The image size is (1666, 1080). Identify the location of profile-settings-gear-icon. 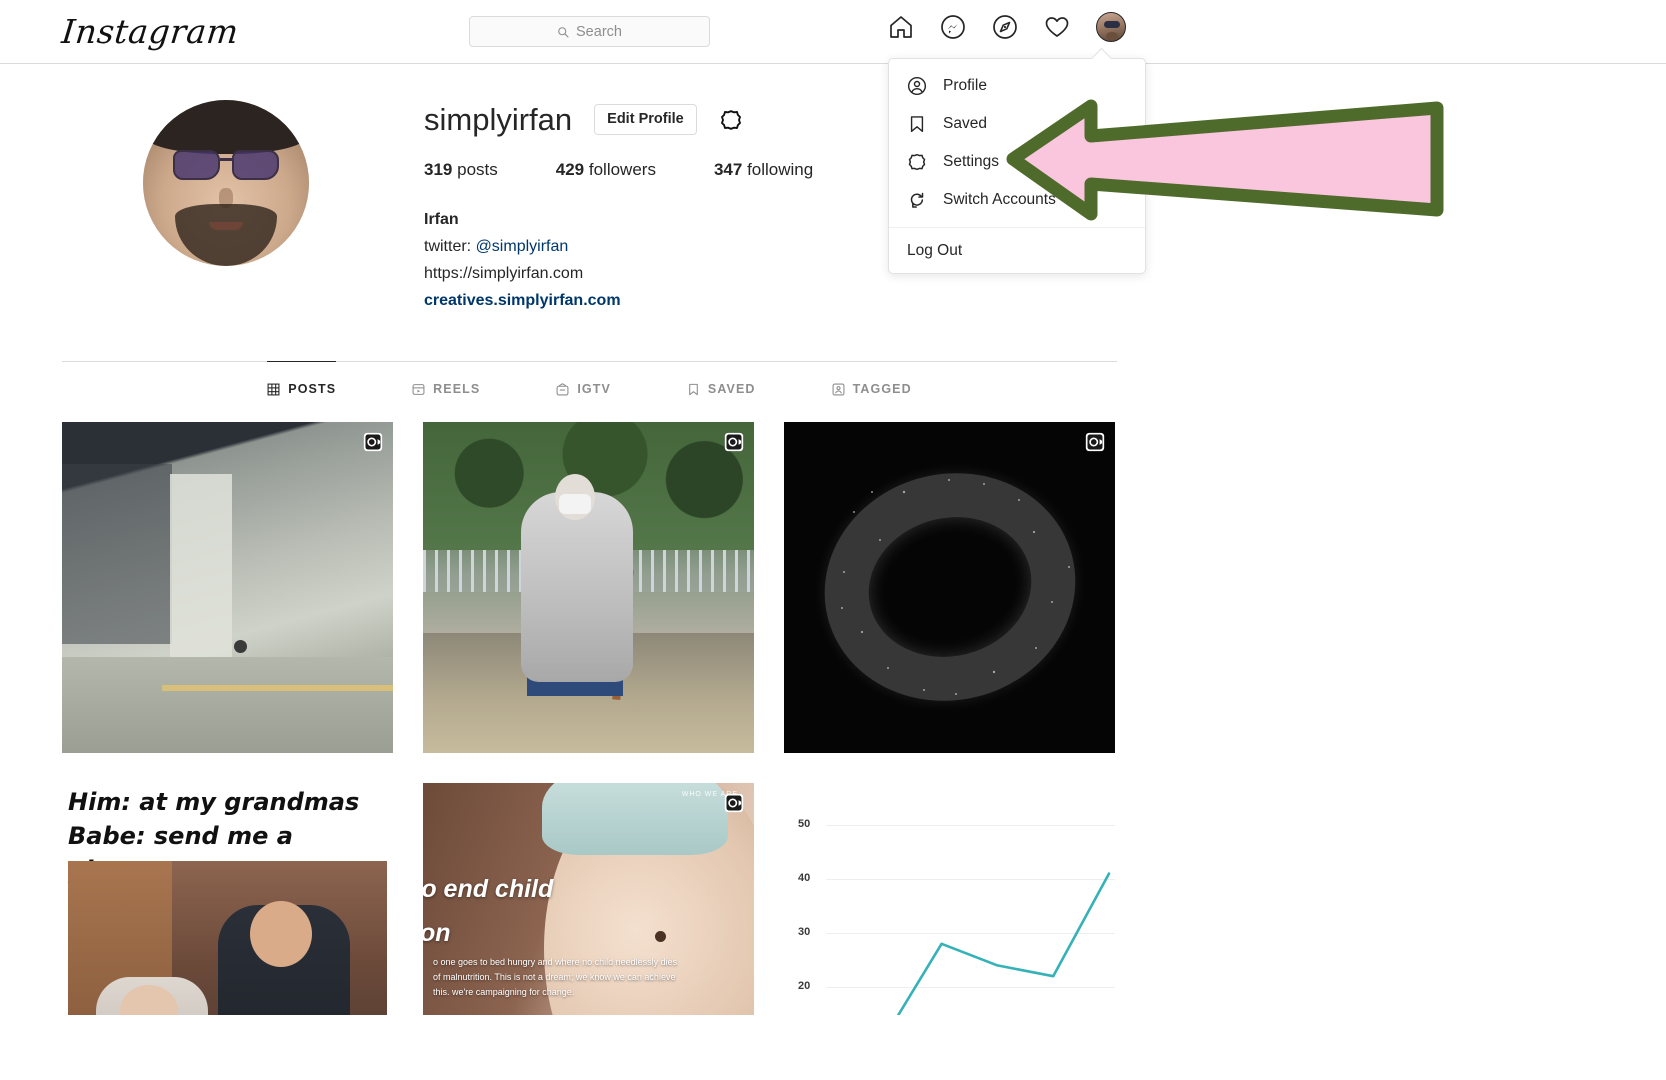
(731, 120).